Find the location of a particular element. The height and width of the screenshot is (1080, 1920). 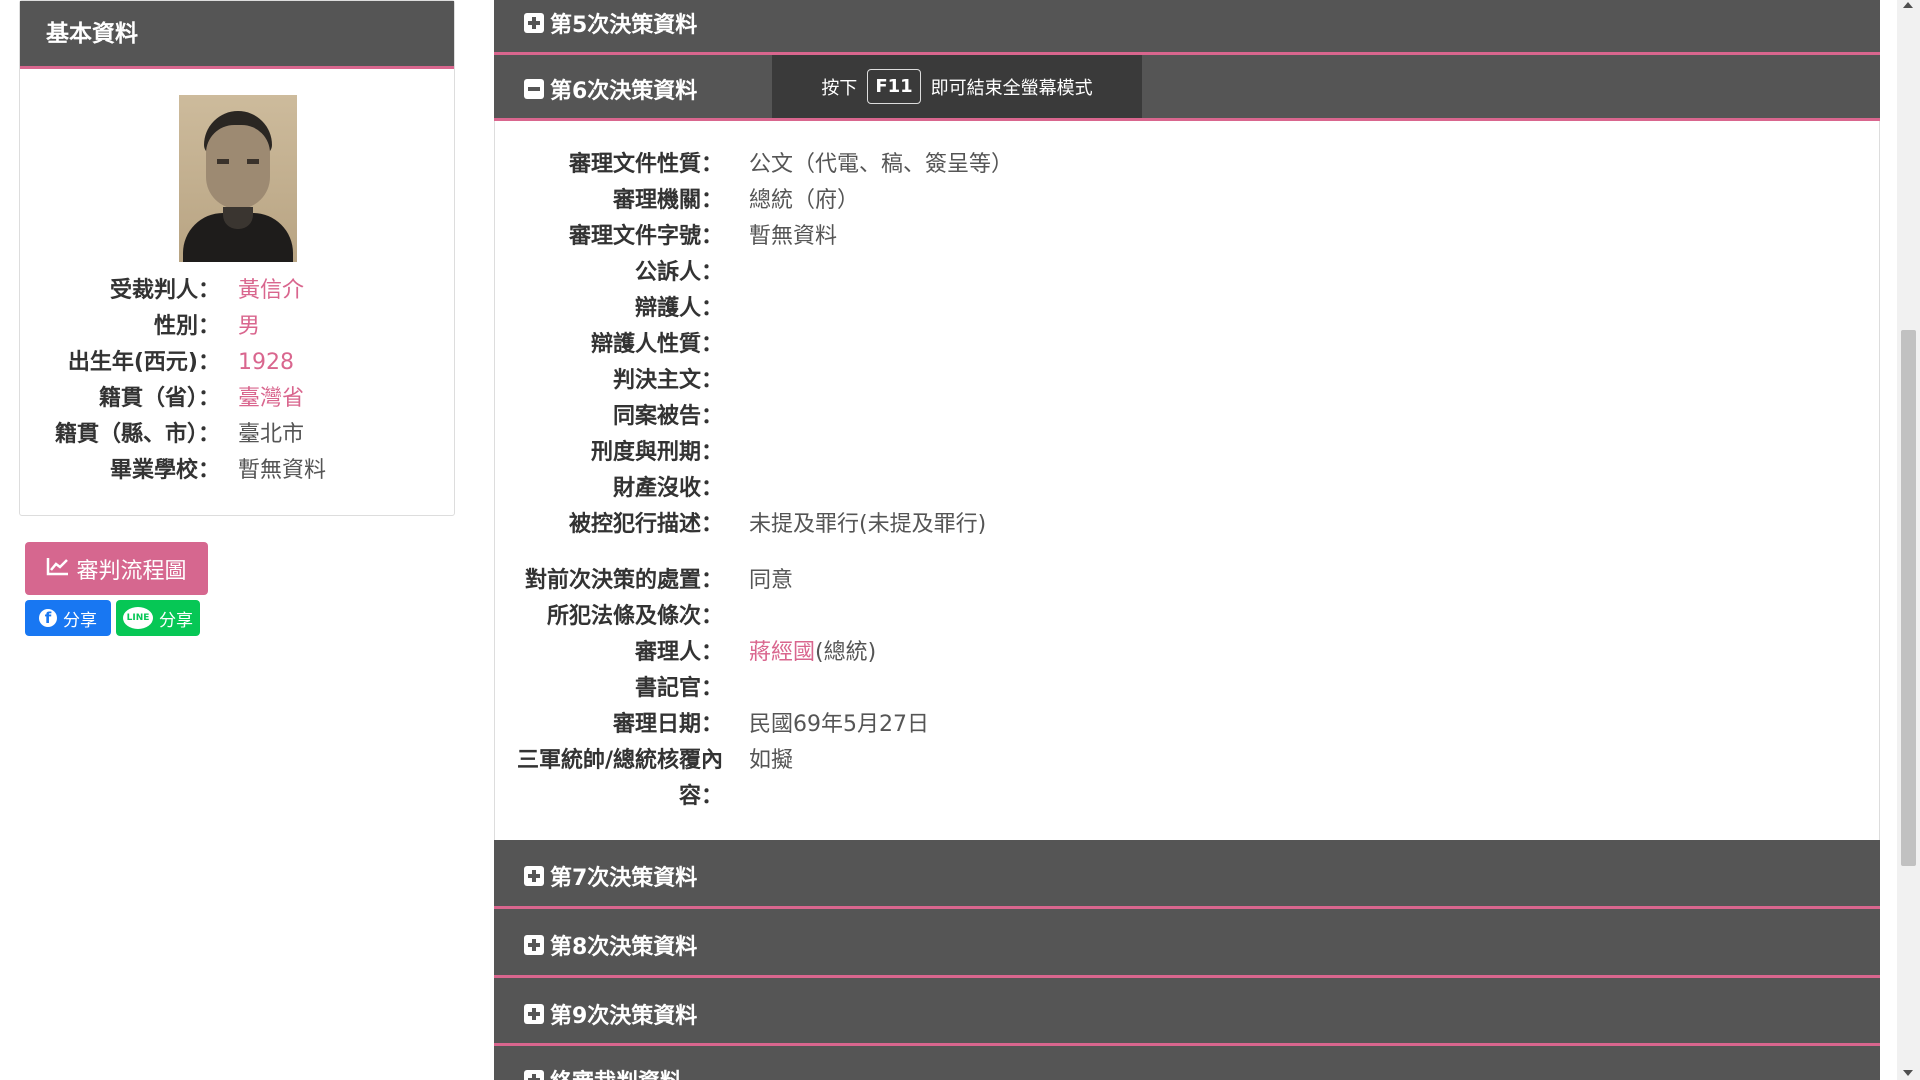

detail-label: 書記官： is located at coordinates (678, 688).